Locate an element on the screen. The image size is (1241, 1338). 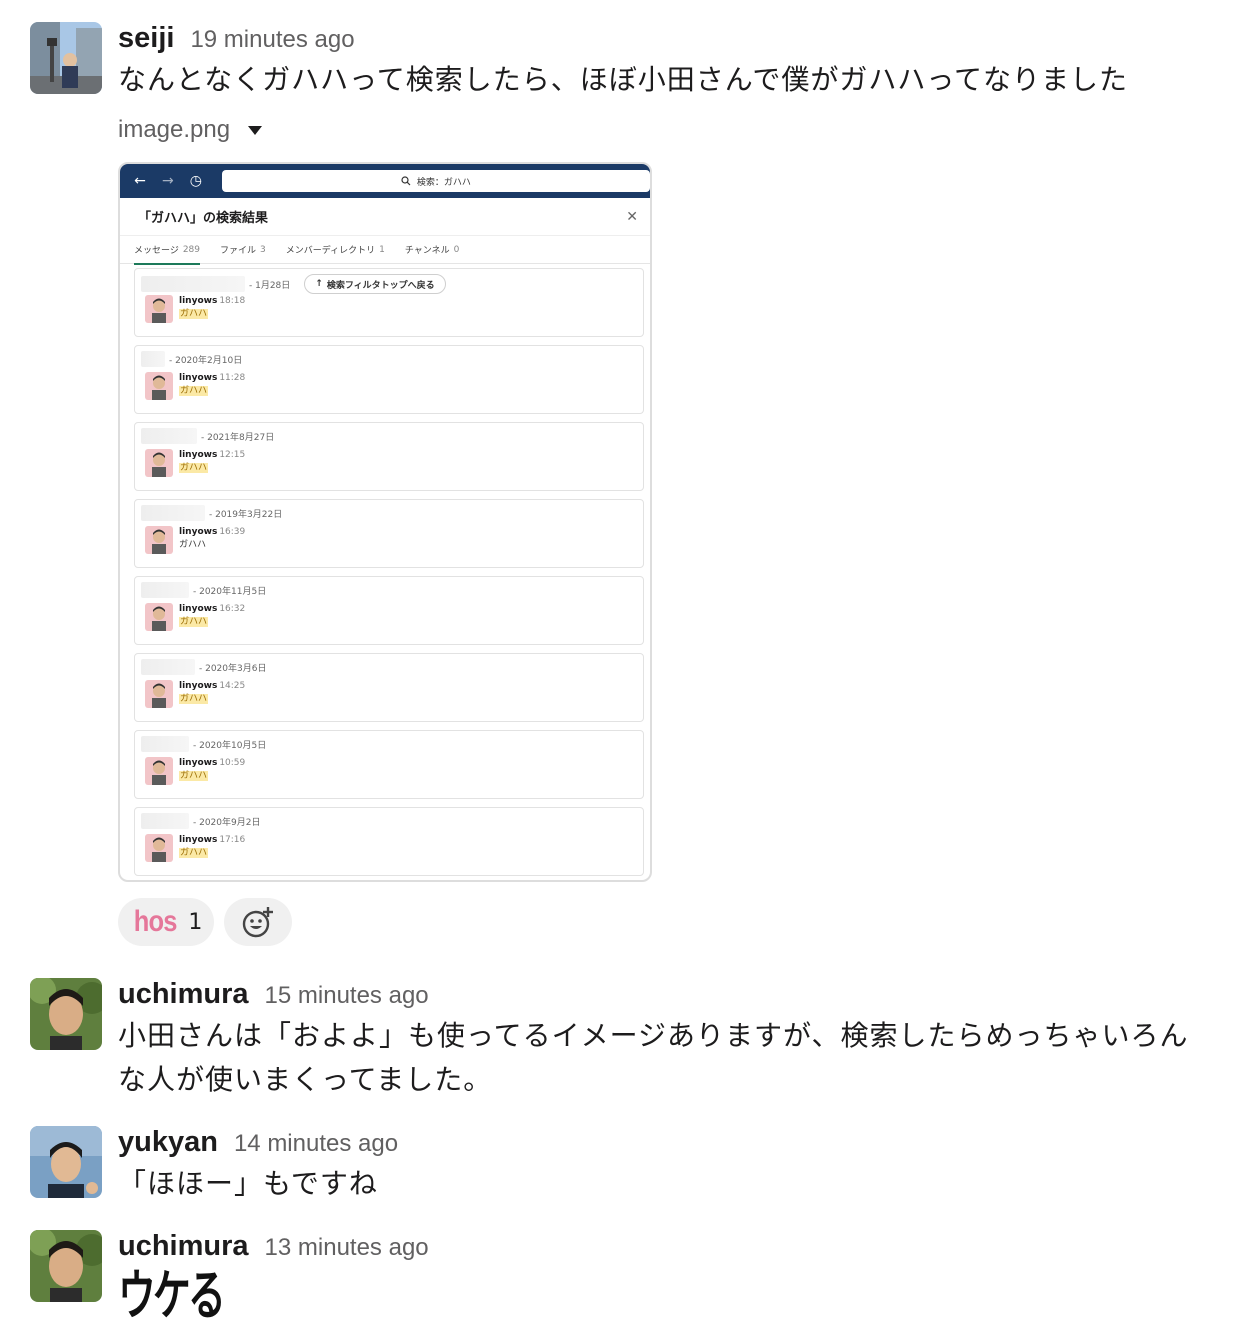
tab-label: メッセージ is located at coordinates (156, 251).